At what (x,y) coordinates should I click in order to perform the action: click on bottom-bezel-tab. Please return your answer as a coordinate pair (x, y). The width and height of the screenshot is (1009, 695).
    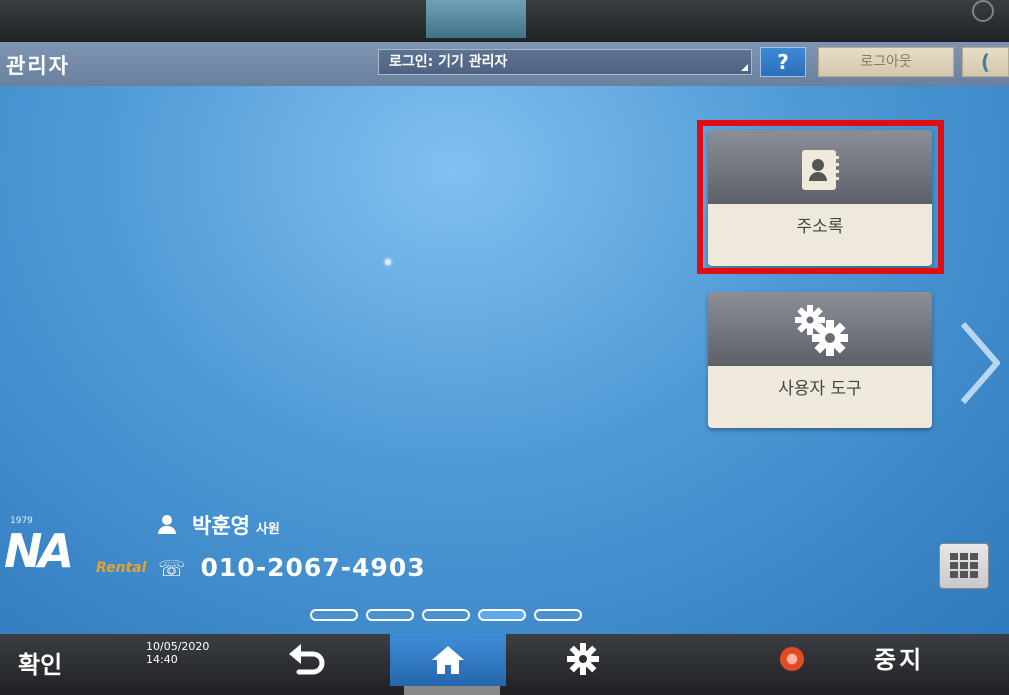
    Looking at the image, I should click on (452, 690).